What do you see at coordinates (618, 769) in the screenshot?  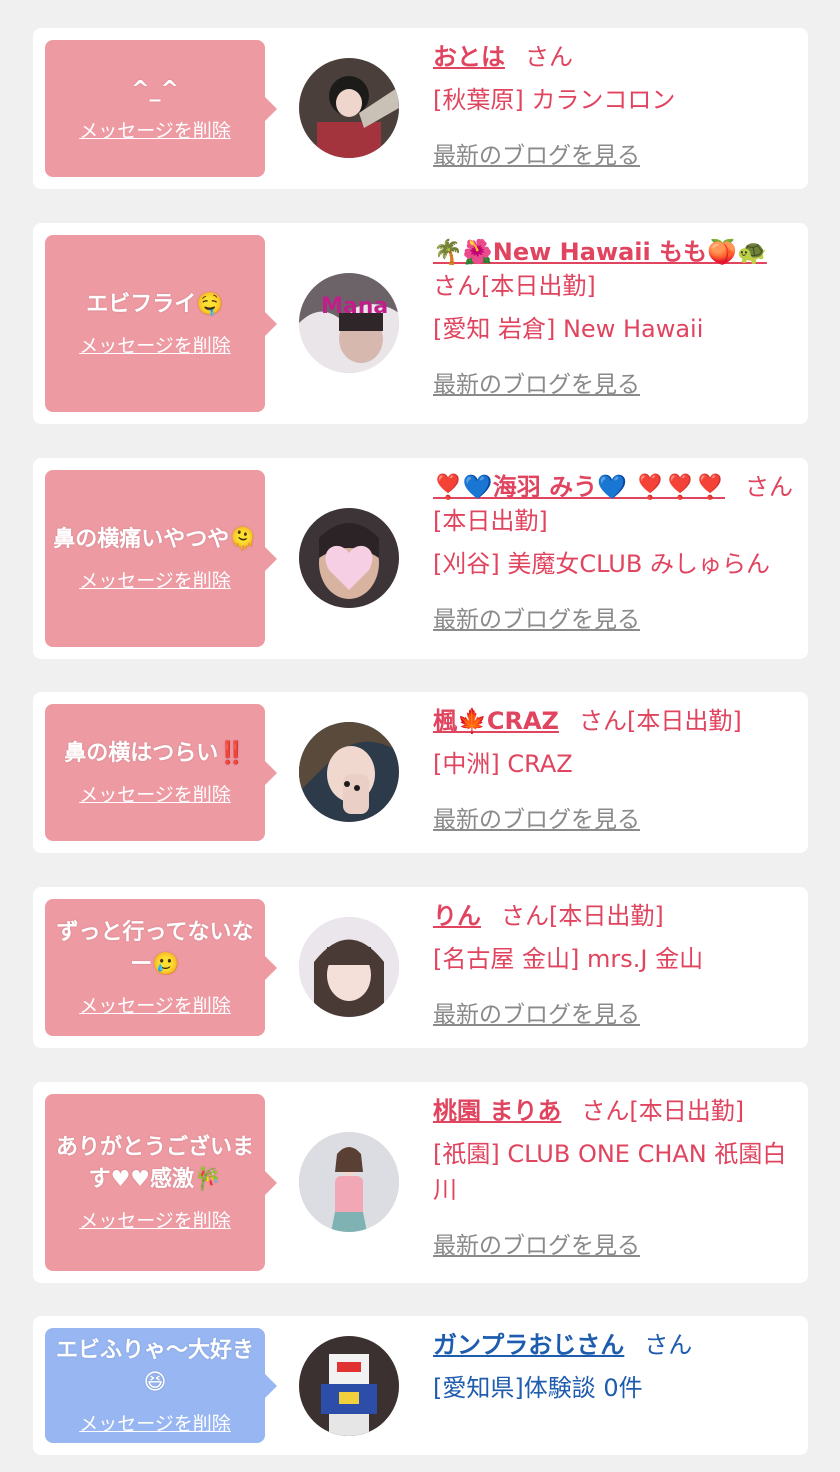 I see `profile-info: 楓🍁CRAZ さん[本日出勤] [中洲] CRAZ 最新のブログを見る` at bounding box center [618, 769].